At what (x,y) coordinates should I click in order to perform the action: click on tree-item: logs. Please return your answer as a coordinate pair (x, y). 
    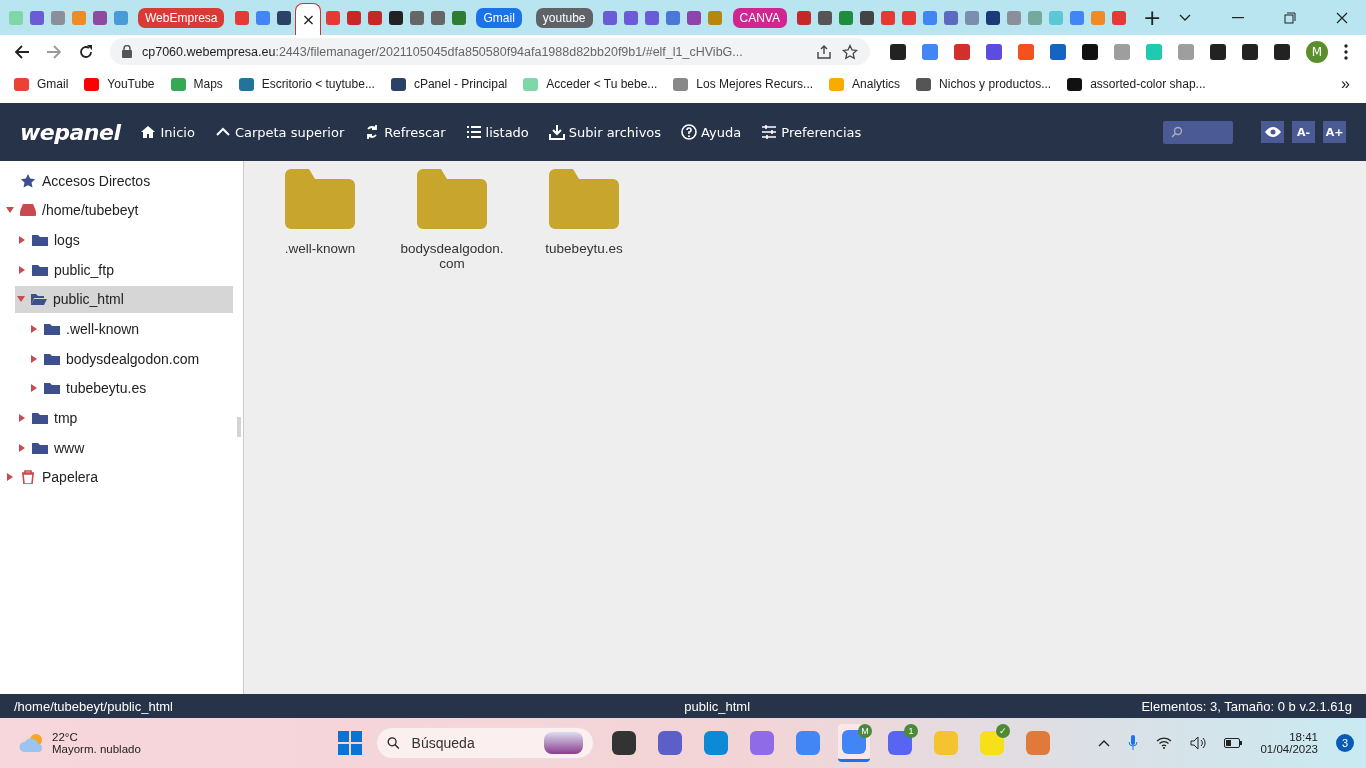
    Looking at the image, I should click on (116, 240).